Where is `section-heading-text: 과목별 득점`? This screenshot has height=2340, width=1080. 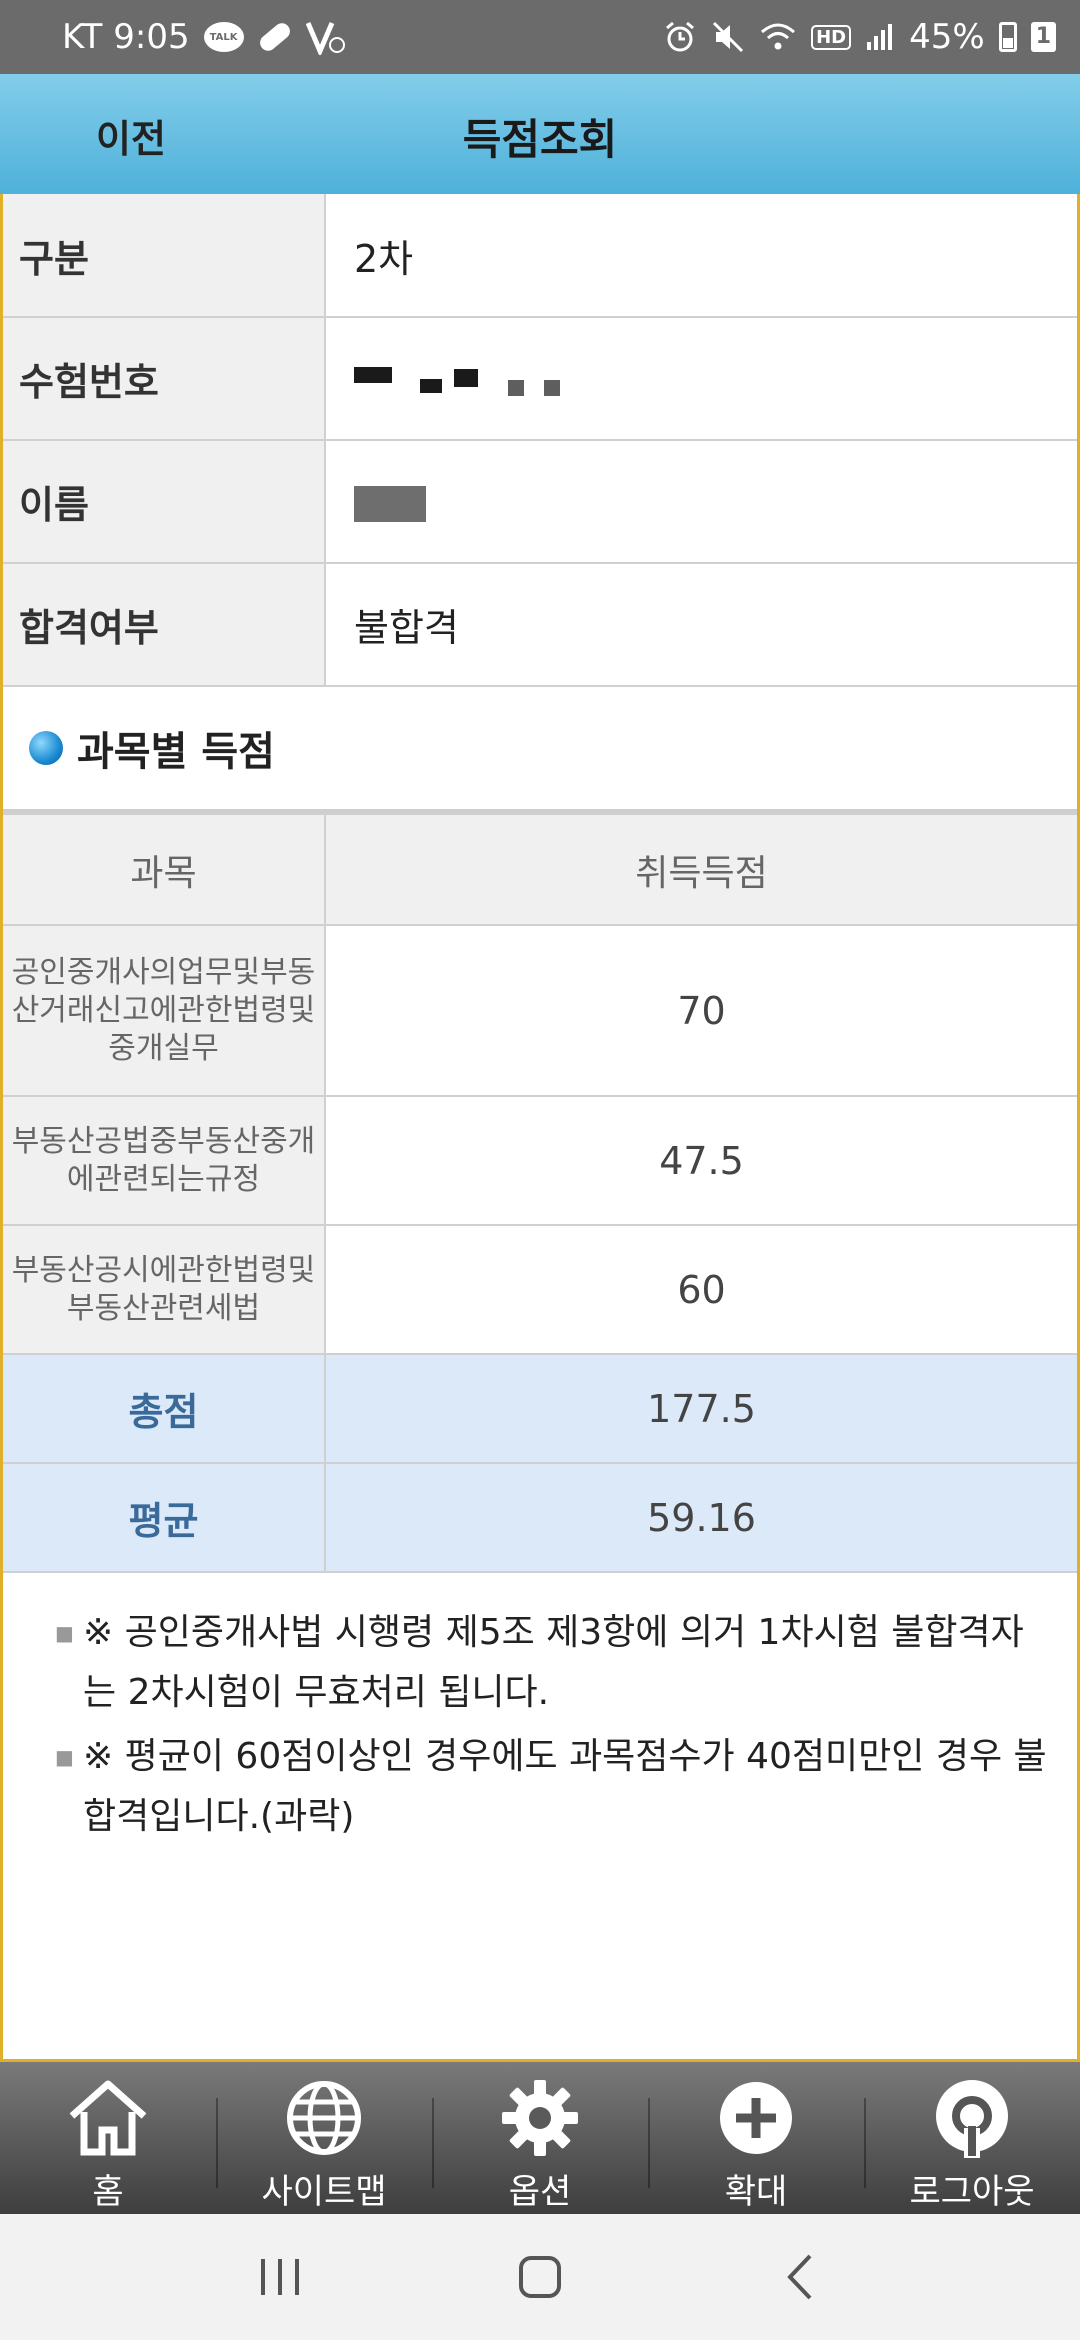
section-heading-text: 과목별 득점 is located at coordinates (176, 752).